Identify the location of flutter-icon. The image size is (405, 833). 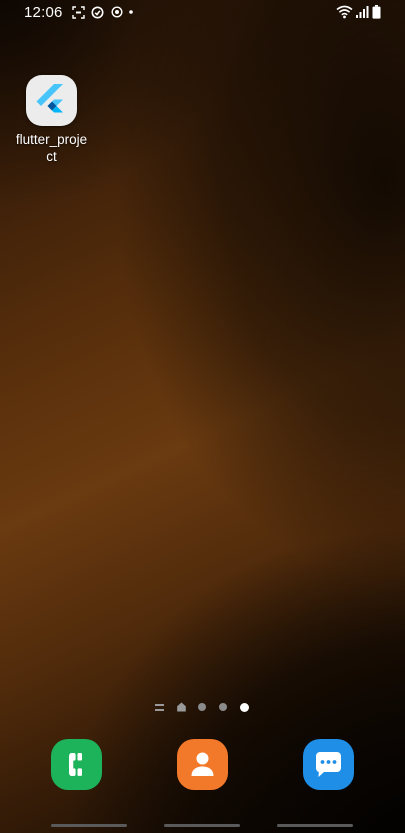
(51, 100).